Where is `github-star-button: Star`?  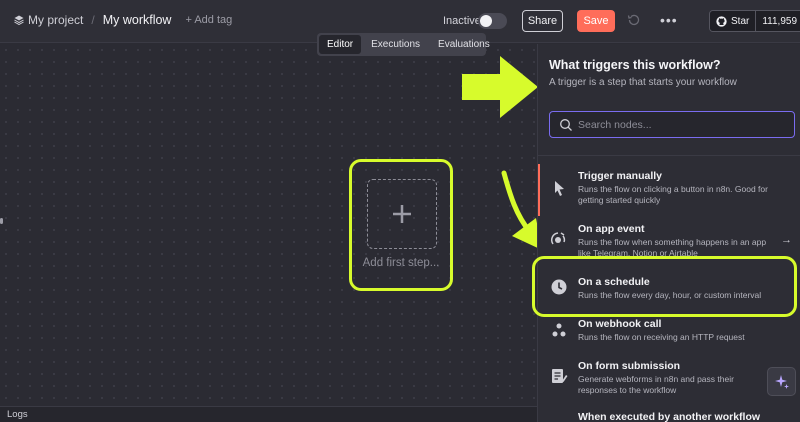 github-star-button: Star is located at coordinates (733, 21).